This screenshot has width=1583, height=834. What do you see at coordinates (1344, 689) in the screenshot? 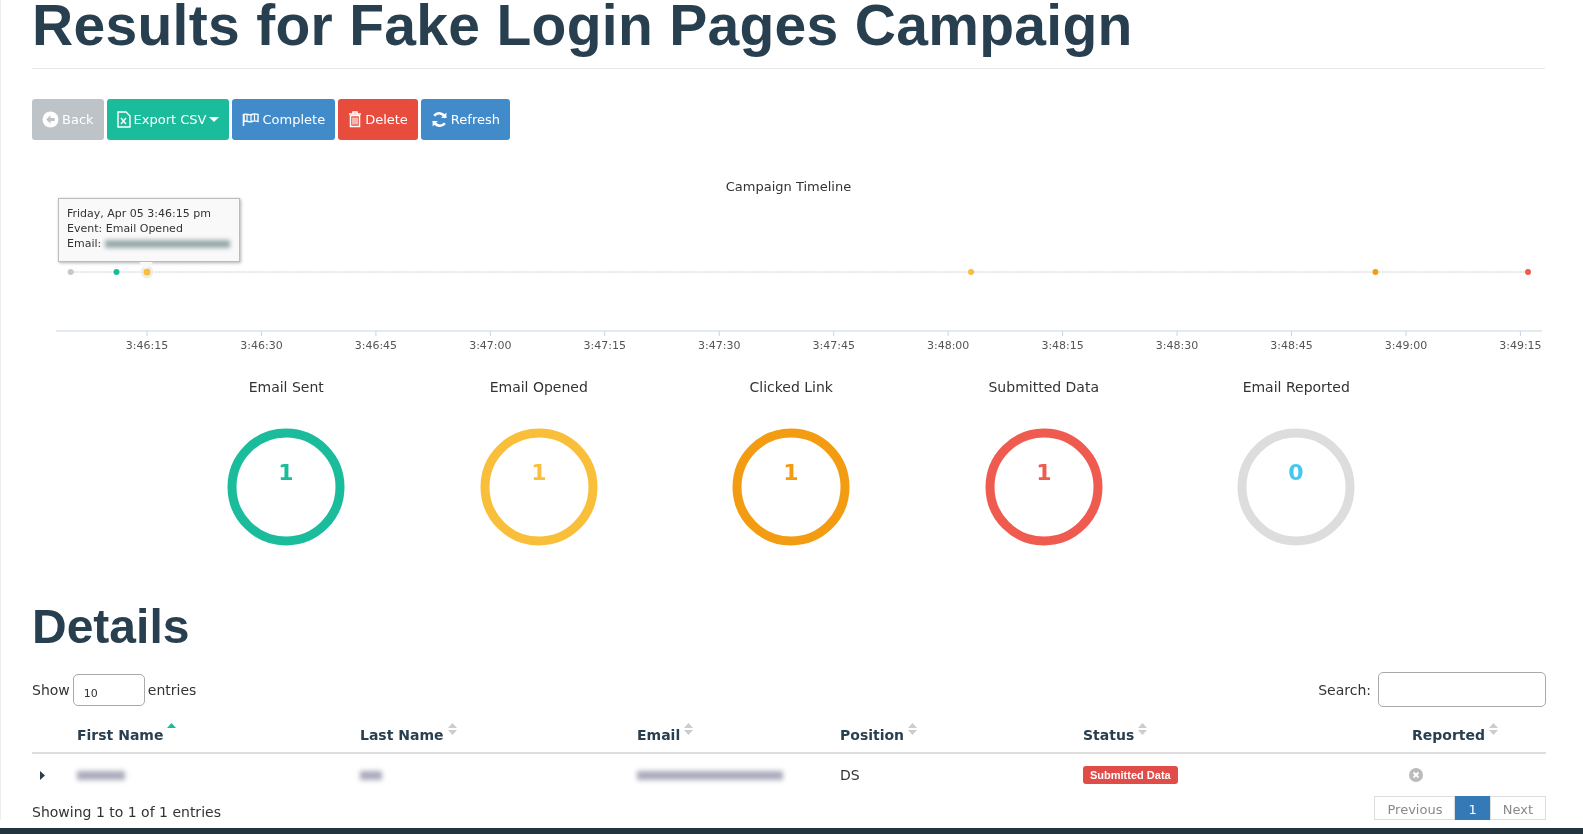
I see `search-label: Search:` at bounding box center [1344, 689].